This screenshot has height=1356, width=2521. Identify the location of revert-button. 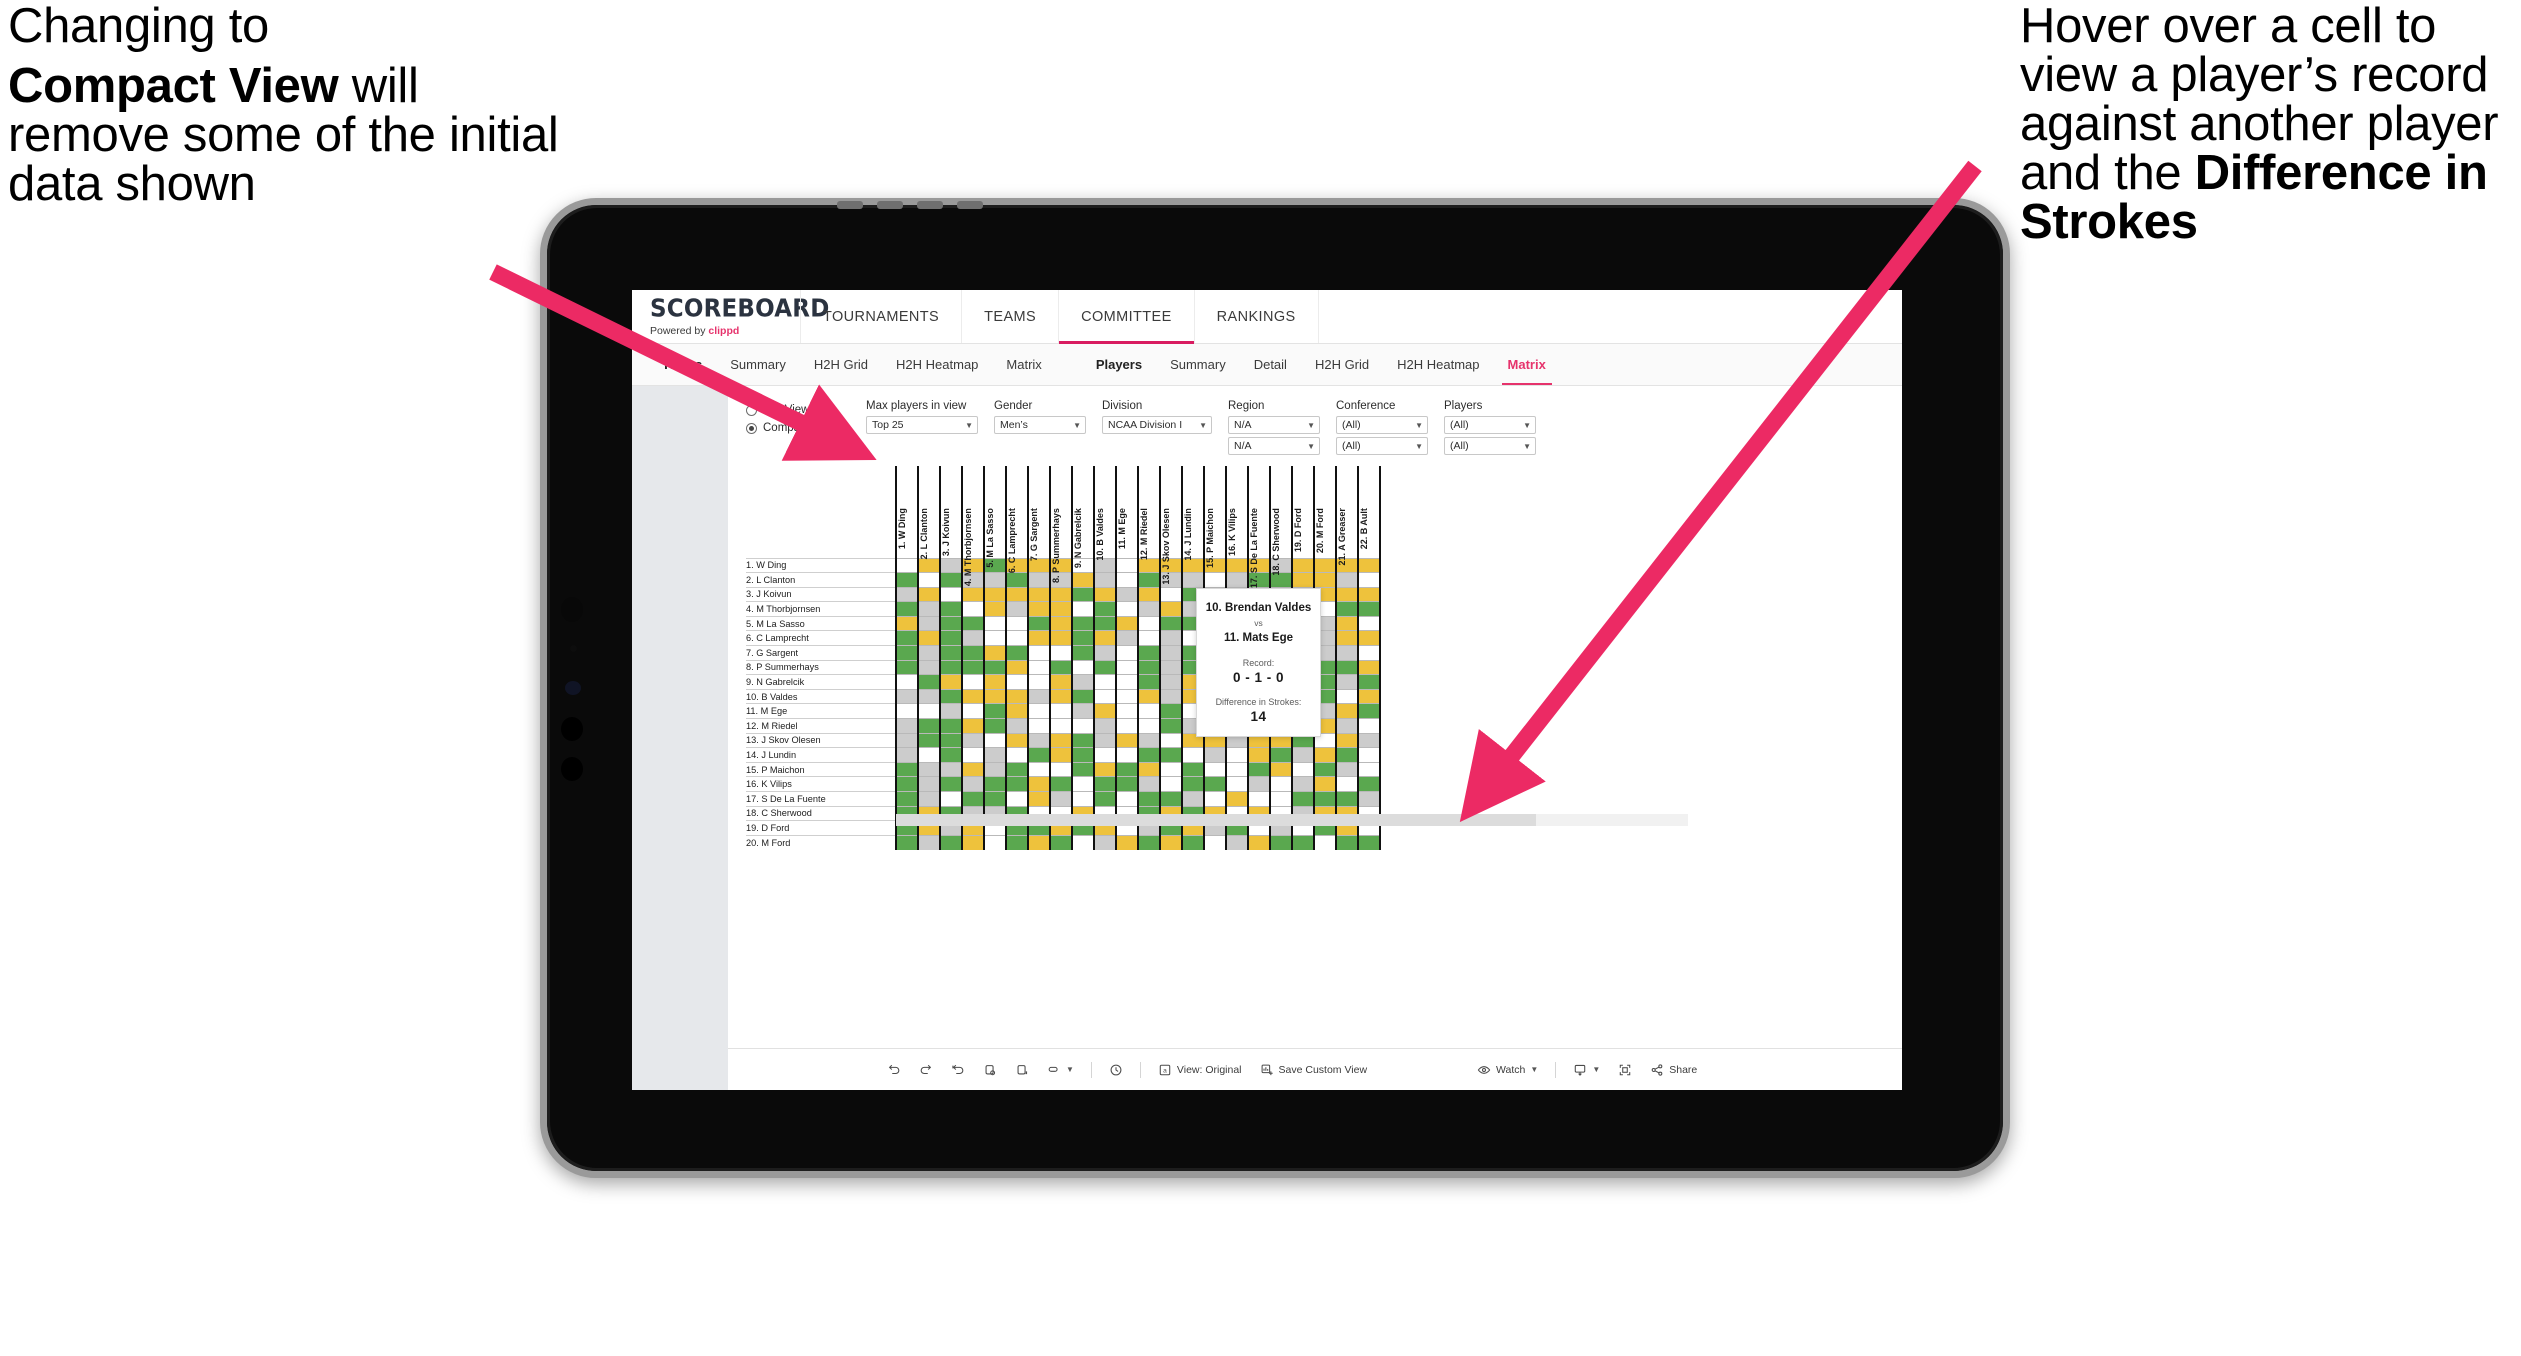
(958, 1069).